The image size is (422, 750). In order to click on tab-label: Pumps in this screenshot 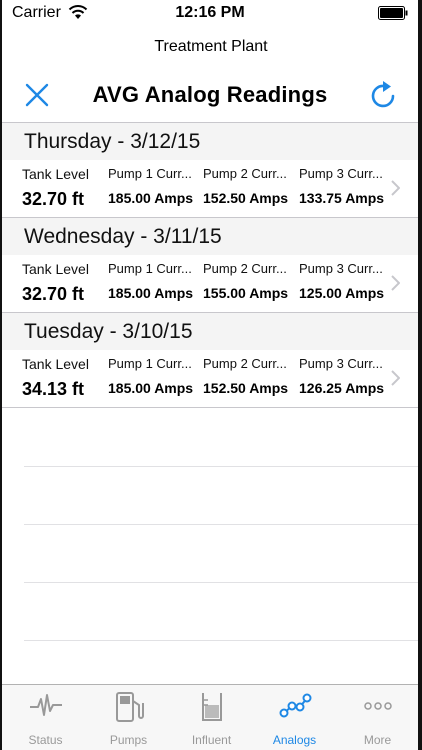, I will do `click(128, 740)`.